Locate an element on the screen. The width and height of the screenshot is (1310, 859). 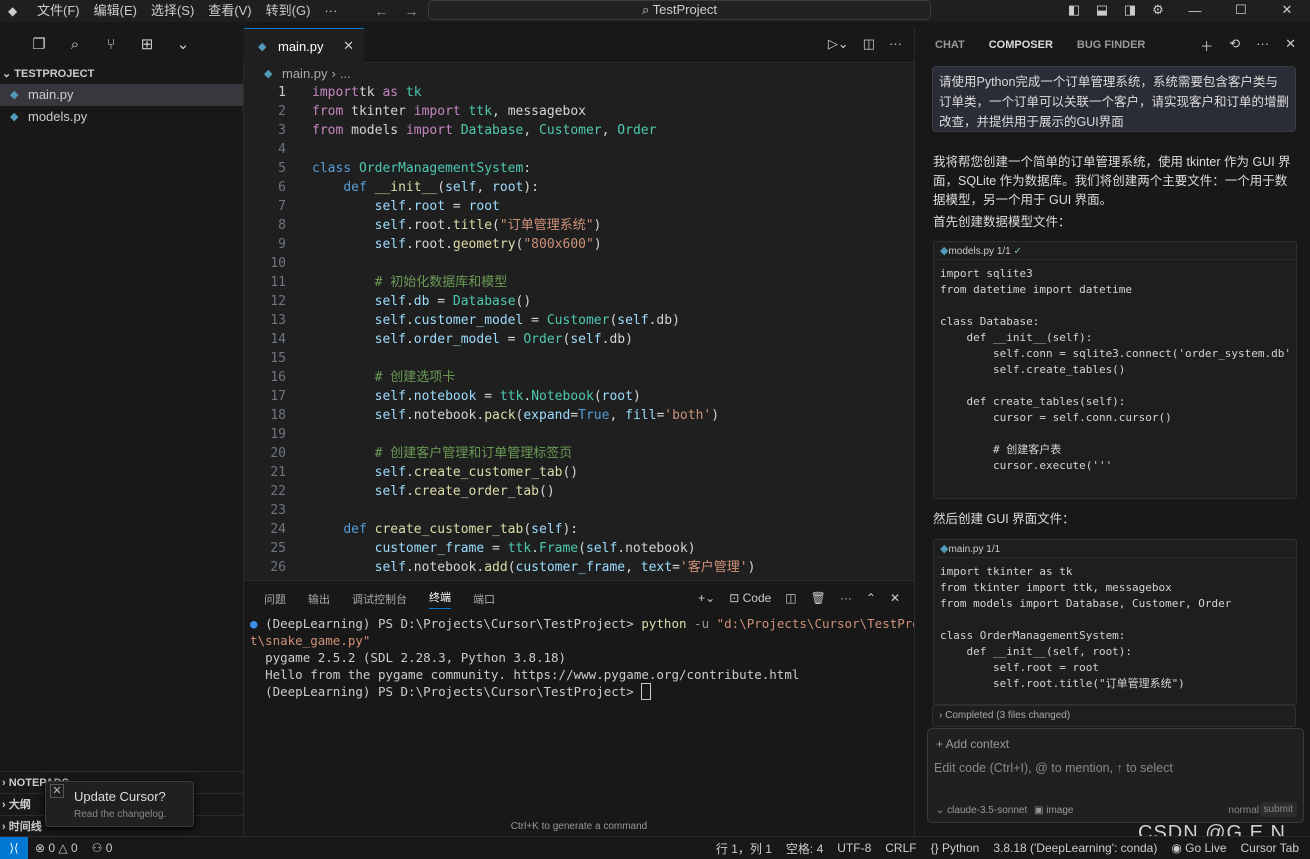
line-content: self.create_customer_tab() is located at coordinates (432, 472).